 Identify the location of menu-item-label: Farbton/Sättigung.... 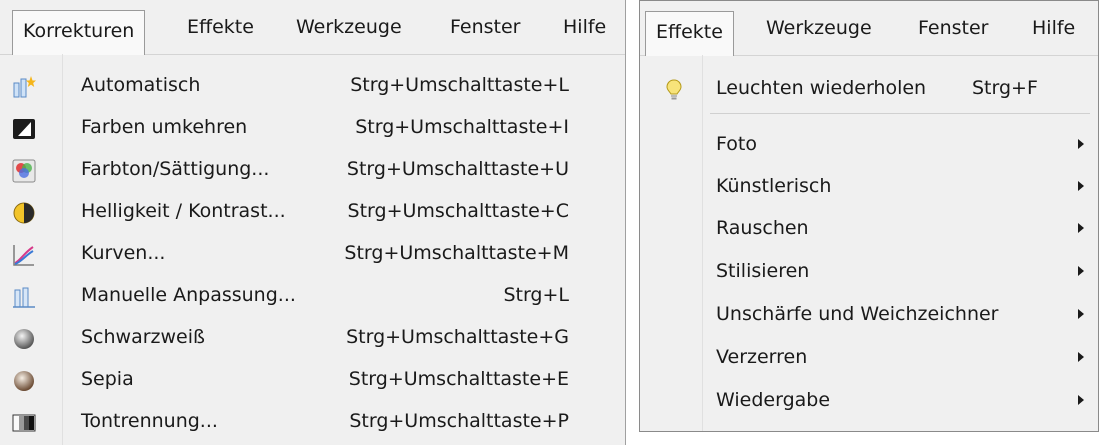
(175, 169).